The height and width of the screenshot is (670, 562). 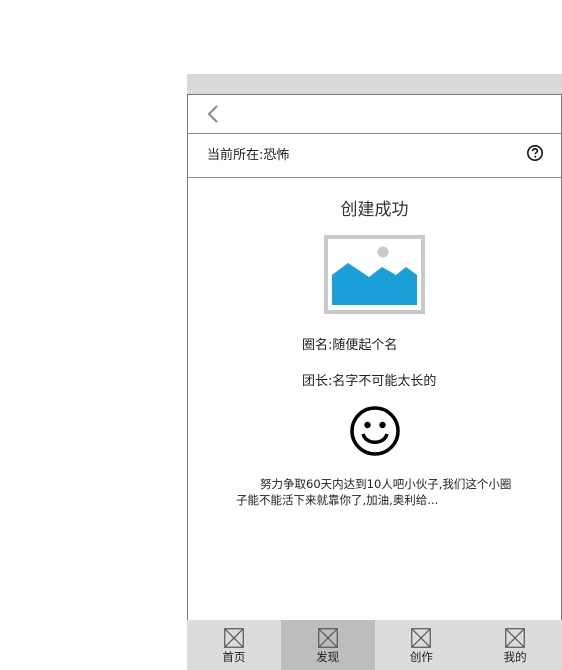 What do you see at coordinates (234, 638) in the screenshot?
I see `home-tab-placeholder-icon` at bounding box center [234, 638].